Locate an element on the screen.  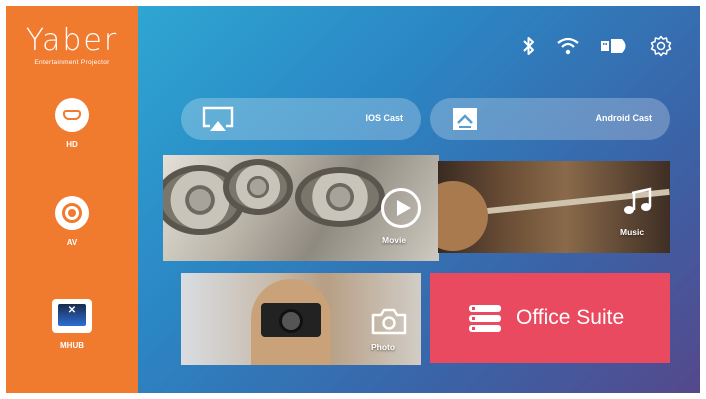
photo-tile: Photo is located at coordinates (301, 319).